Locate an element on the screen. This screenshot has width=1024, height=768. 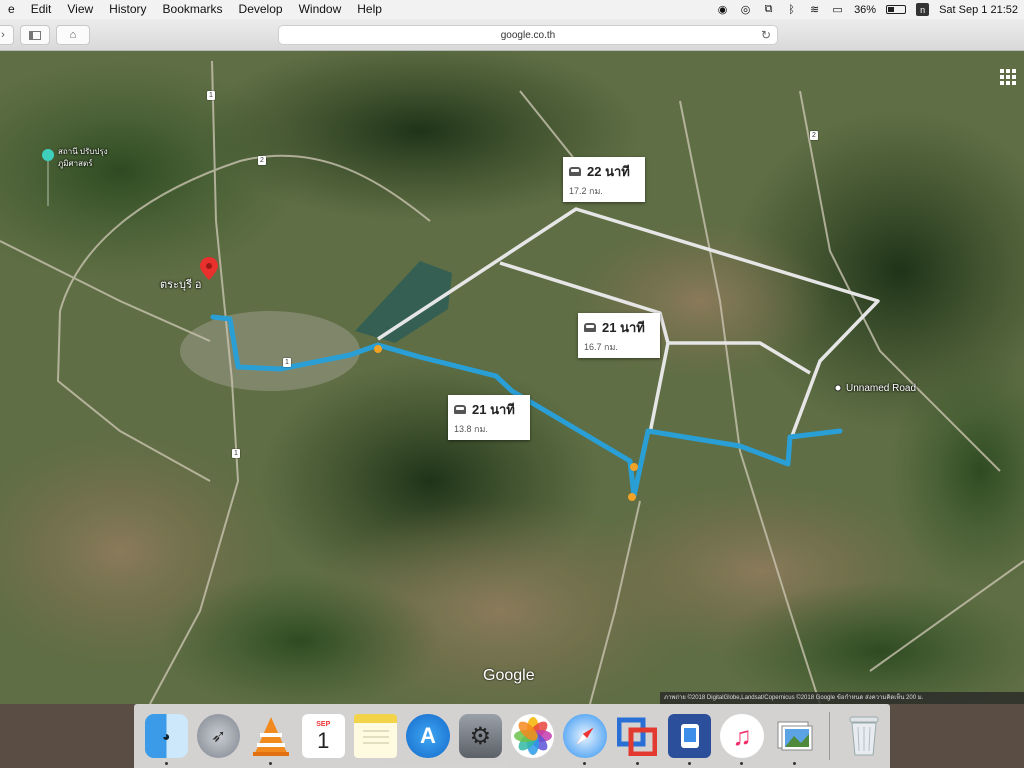
app-store-icon: A is located at coordinates (428, 736).